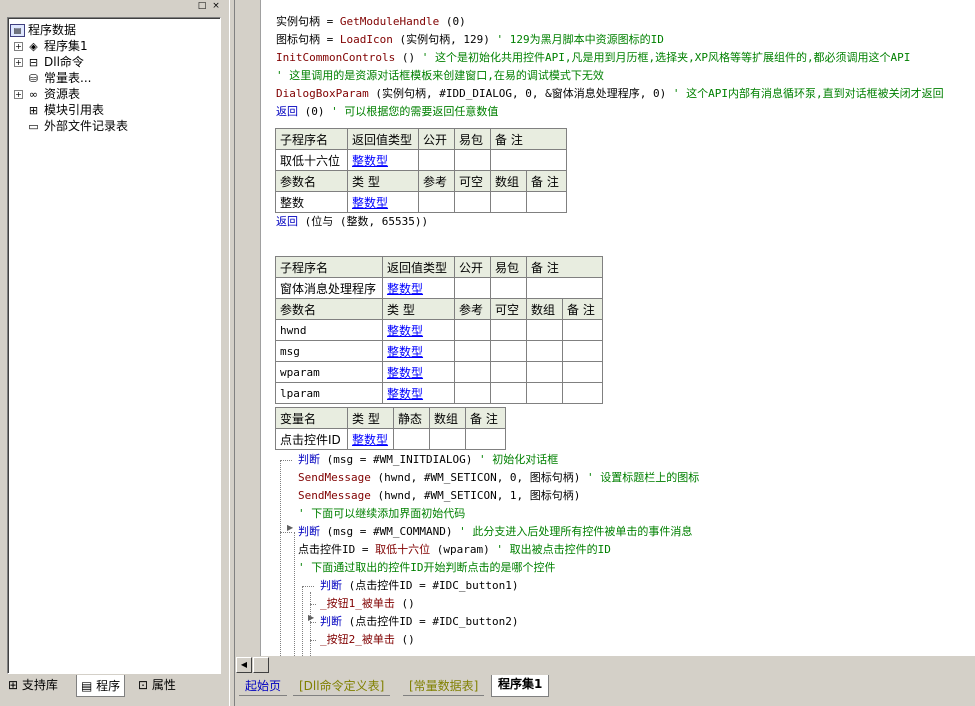 The width and height of the screenshot is (975, 706). I want to click on properties-icon: ⊡, so click(143, 685).